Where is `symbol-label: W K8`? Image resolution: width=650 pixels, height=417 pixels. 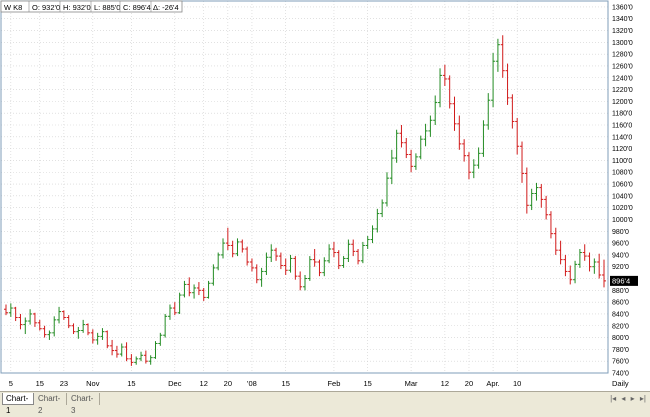 symbol-label: W K8 is located at coordinates (13, 7).